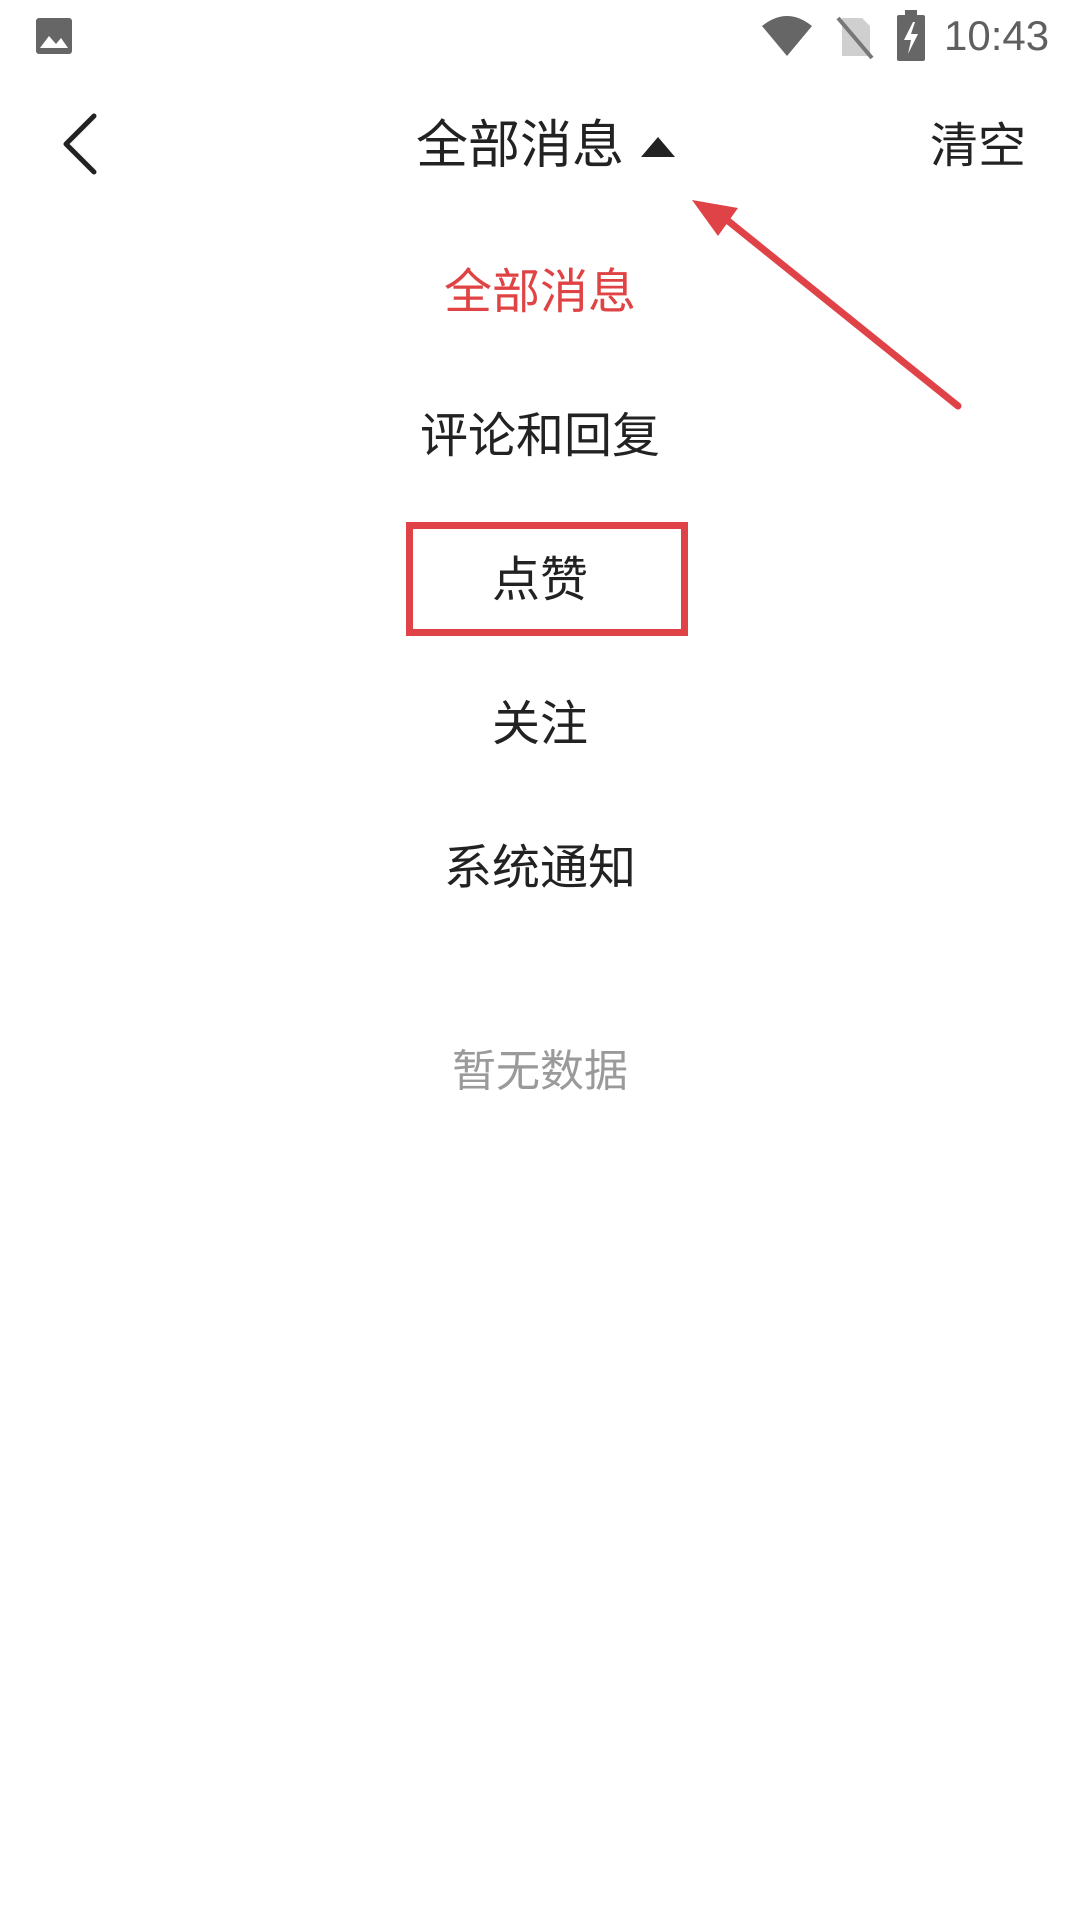  What do you see at coordinates (540, 436) in the screenshot?
I see `filter-item-comments: 评论和回复` at bounding box center [540, 436].